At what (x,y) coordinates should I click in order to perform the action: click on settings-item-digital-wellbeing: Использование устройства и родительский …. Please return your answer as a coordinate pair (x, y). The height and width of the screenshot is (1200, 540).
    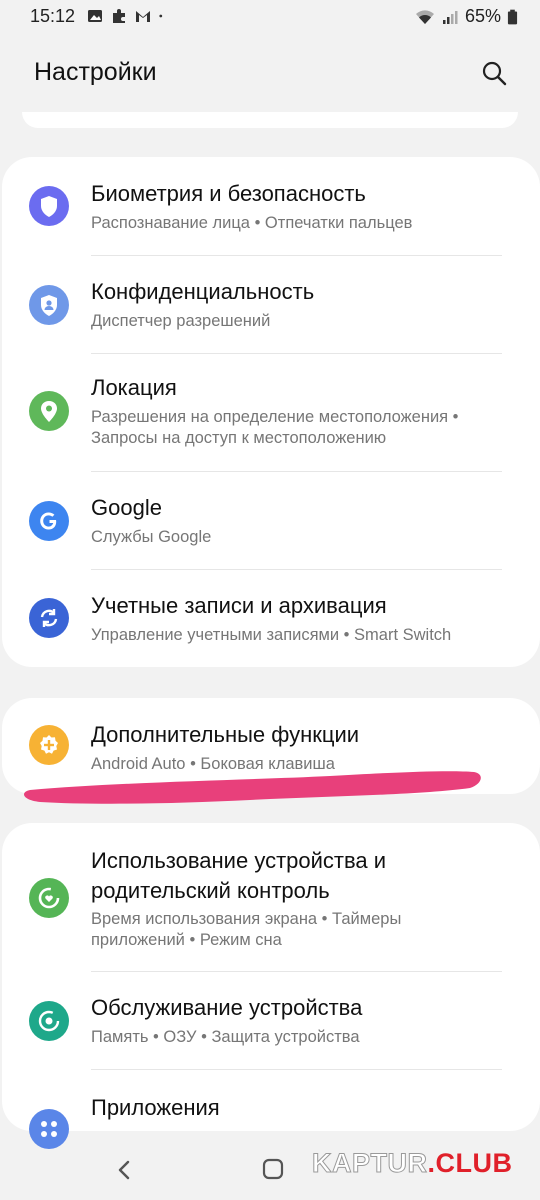
    Looking at the image, I should click on (271, 897).